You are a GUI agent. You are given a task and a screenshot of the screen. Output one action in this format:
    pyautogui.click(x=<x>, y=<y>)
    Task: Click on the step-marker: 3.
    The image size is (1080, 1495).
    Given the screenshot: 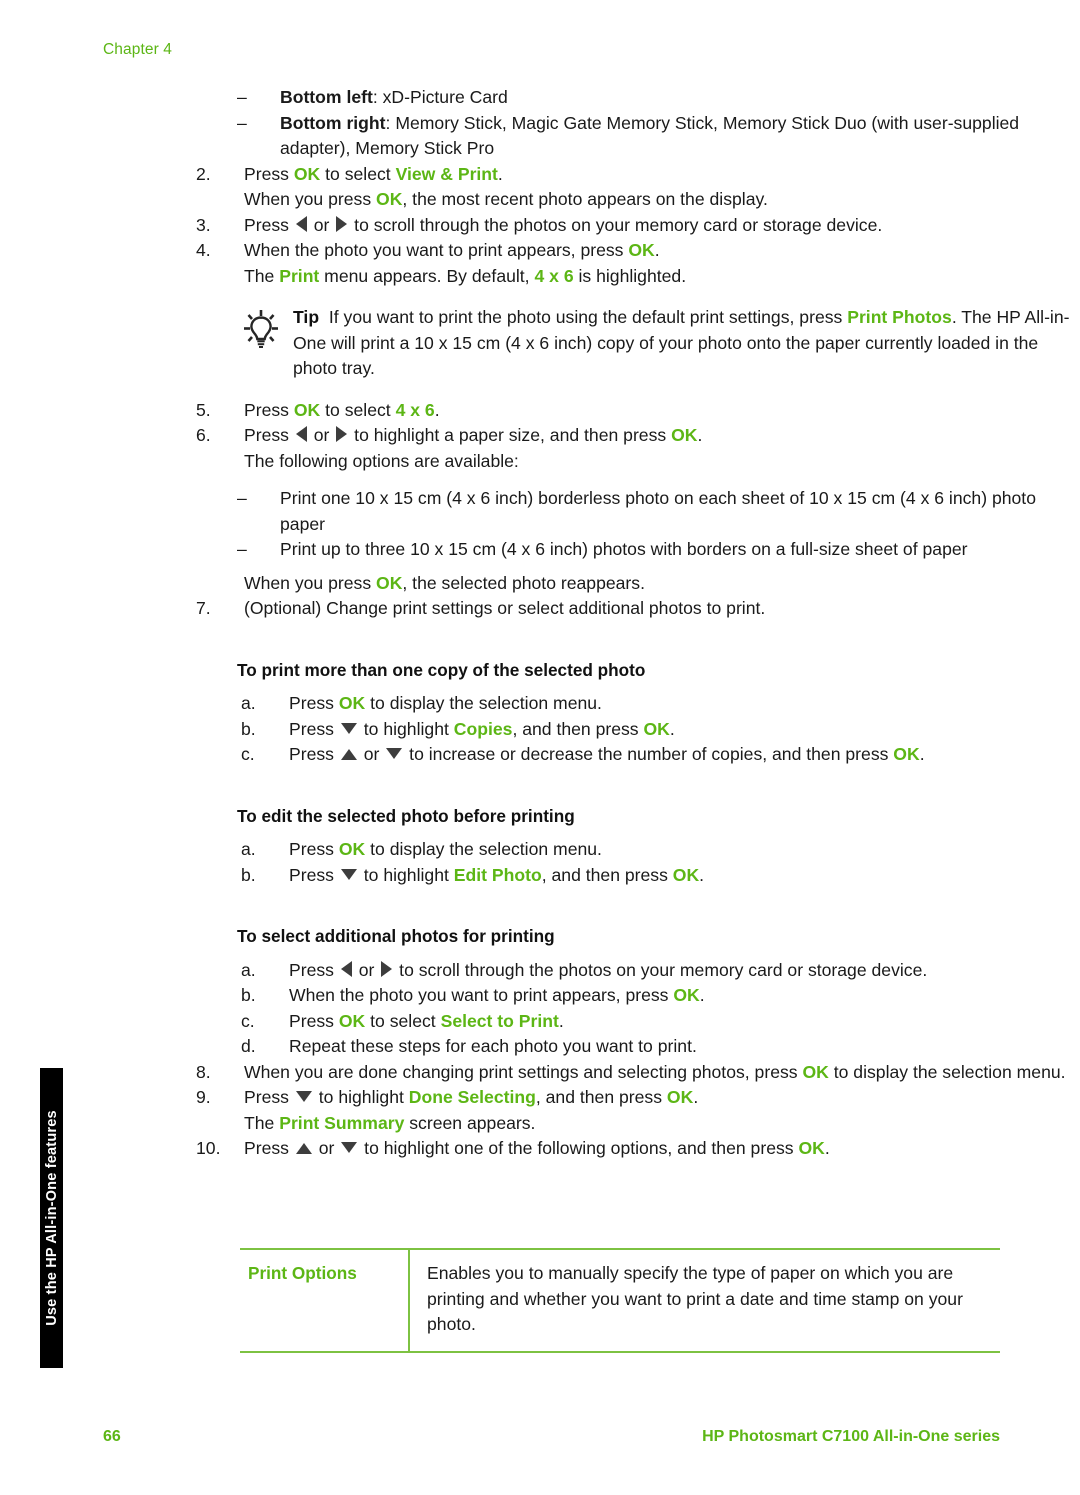 What is the action you would take?
    pyautogui.click(x=203, y=224)
    